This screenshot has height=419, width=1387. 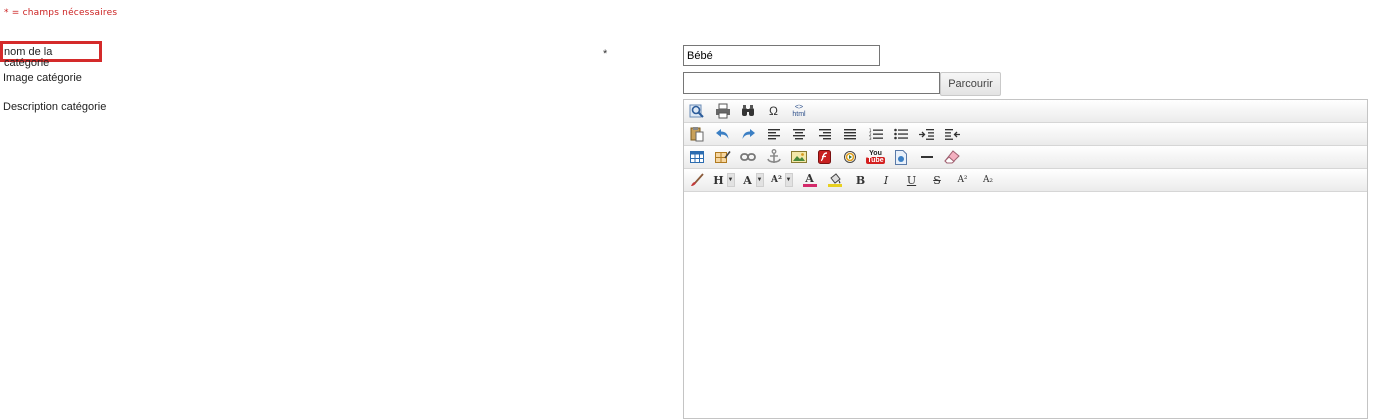 I want to click on flash-icon, so click(x=825, y=157).